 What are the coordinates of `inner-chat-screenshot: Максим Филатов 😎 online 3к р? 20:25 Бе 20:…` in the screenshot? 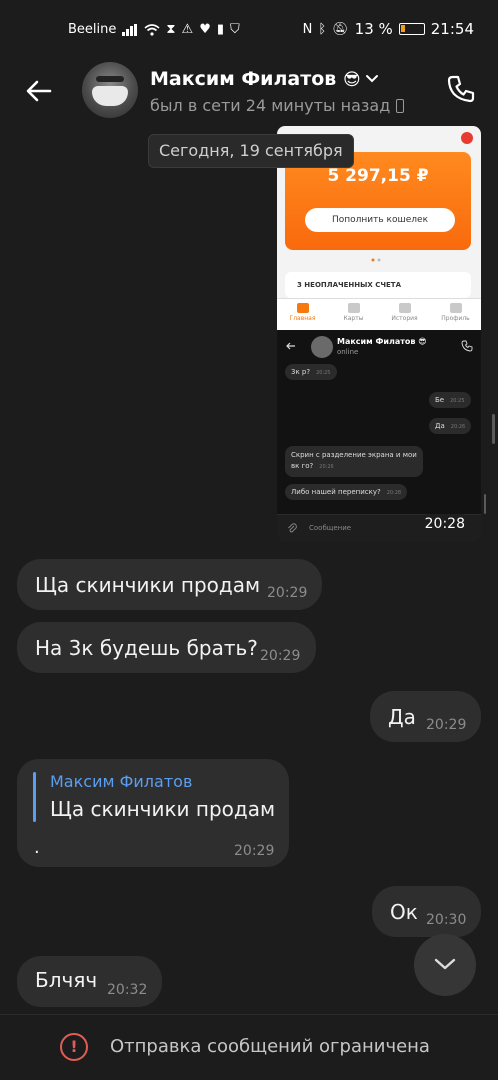 It's located at (379, 438).